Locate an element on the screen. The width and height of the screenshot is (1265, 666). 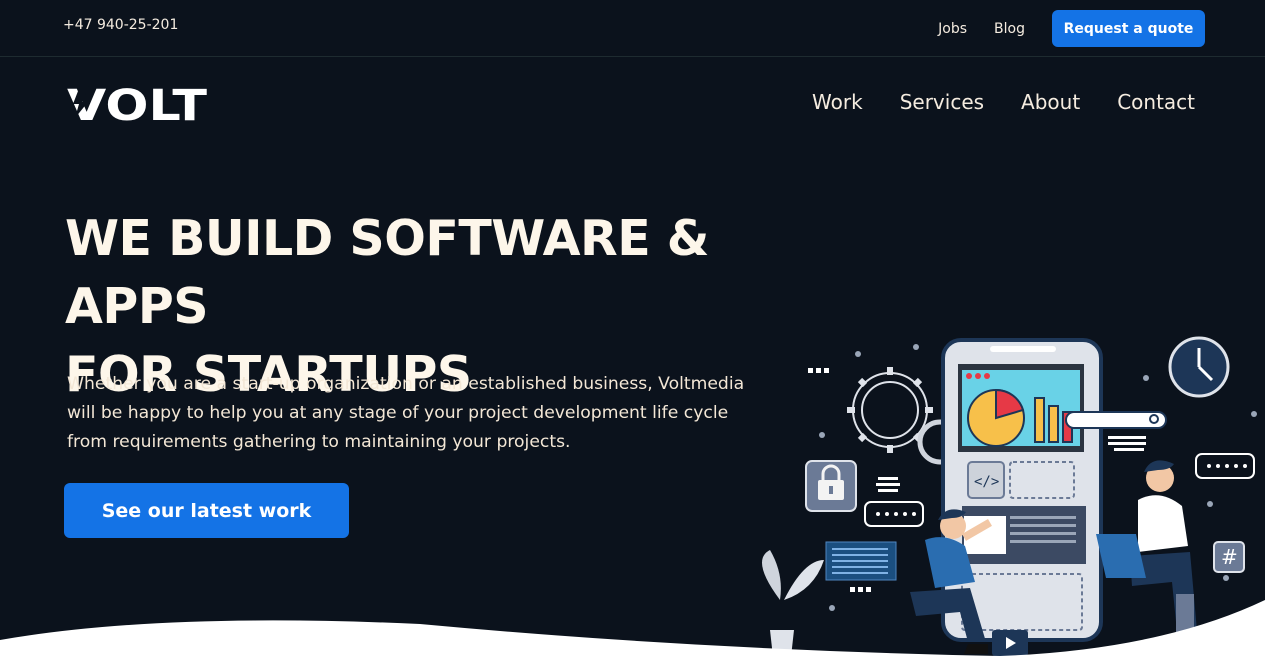
volt-logo: VOLT is located at coordinates (138, 106).